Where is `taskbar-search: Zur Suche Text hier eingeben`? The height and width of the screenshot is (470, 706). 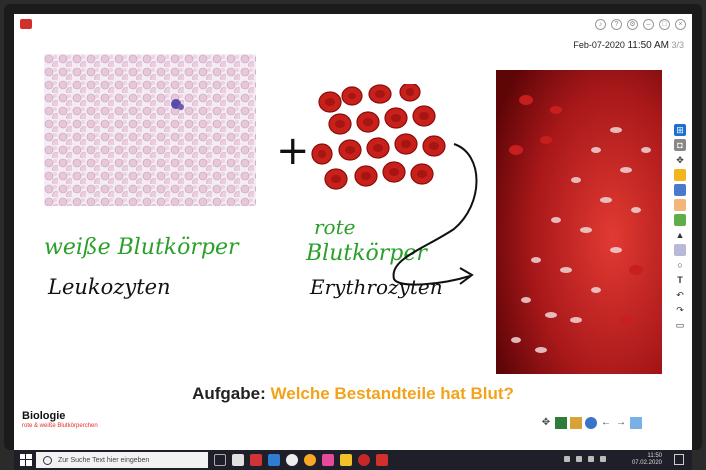 taskbar-search: Zur Suche Text hier eingeben is located at coordinates (122, 460).